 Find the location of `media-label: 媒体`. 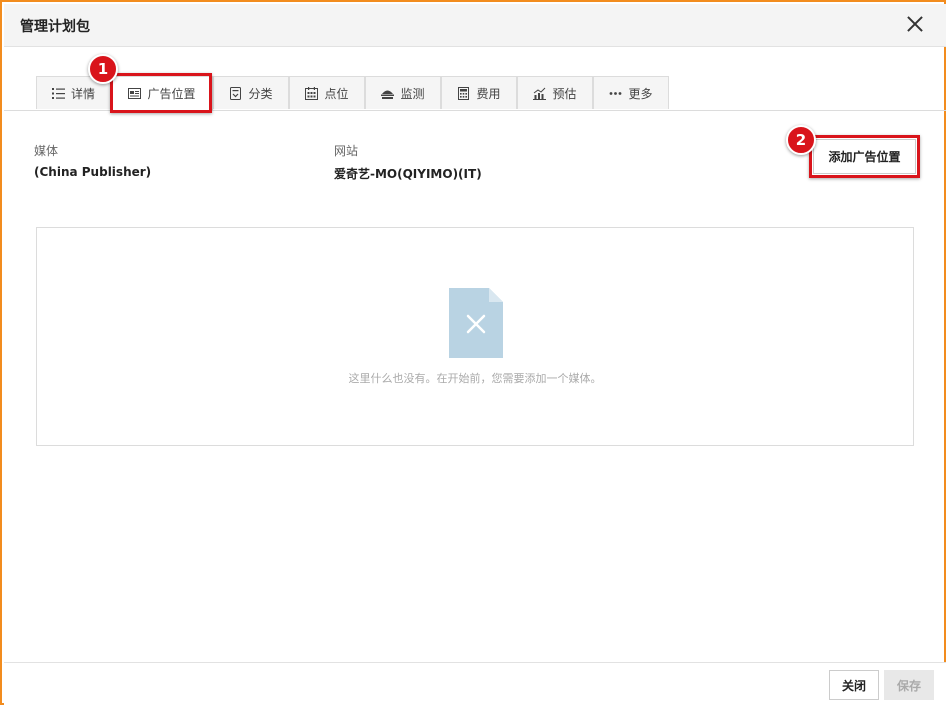

media-label: 媒体 is located at coordinates (46, 151).